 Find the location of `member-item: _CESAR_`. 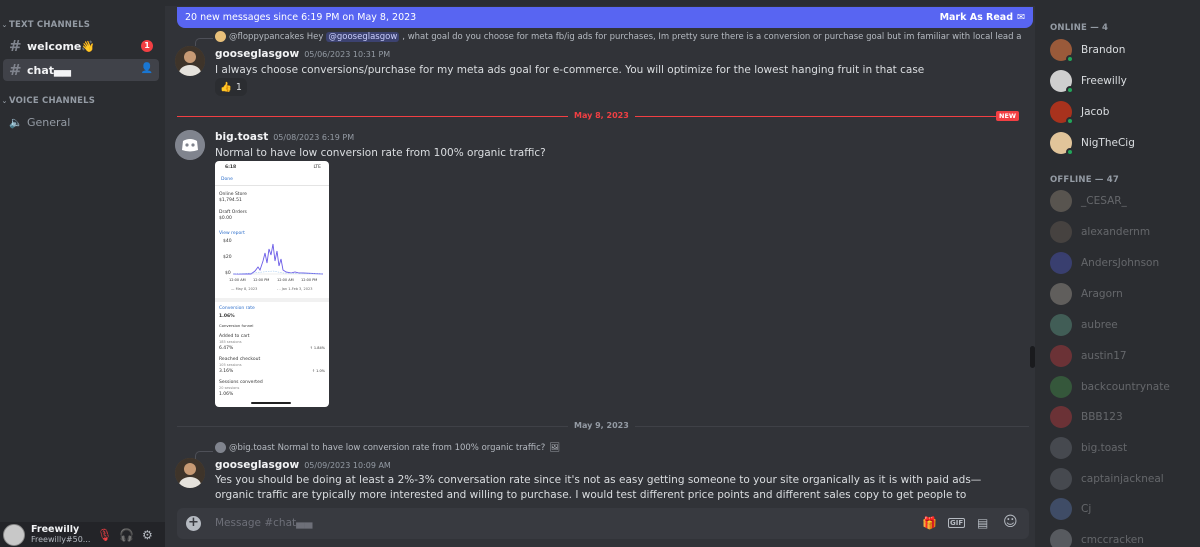

member-item: _CESAR_ is located at coordinates (1122, 201).